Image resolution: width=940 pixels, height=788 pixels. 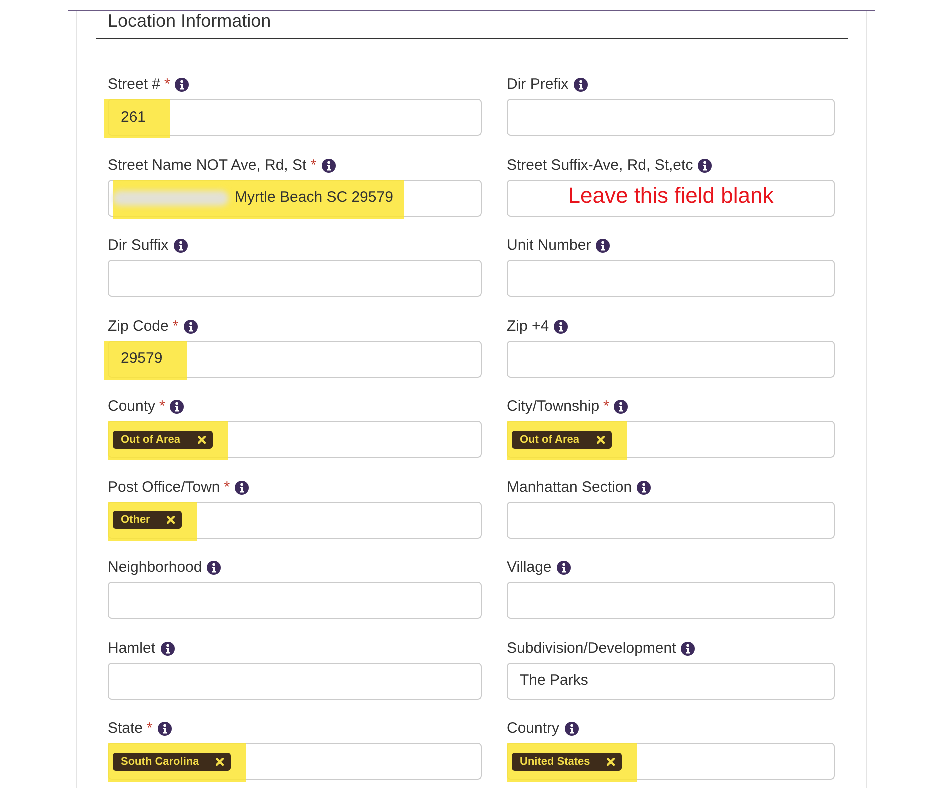 What do you see at coordinates (295, 761) in the screenshot?
I see `input-field: South Carolina` at bounding box center [295, 761].